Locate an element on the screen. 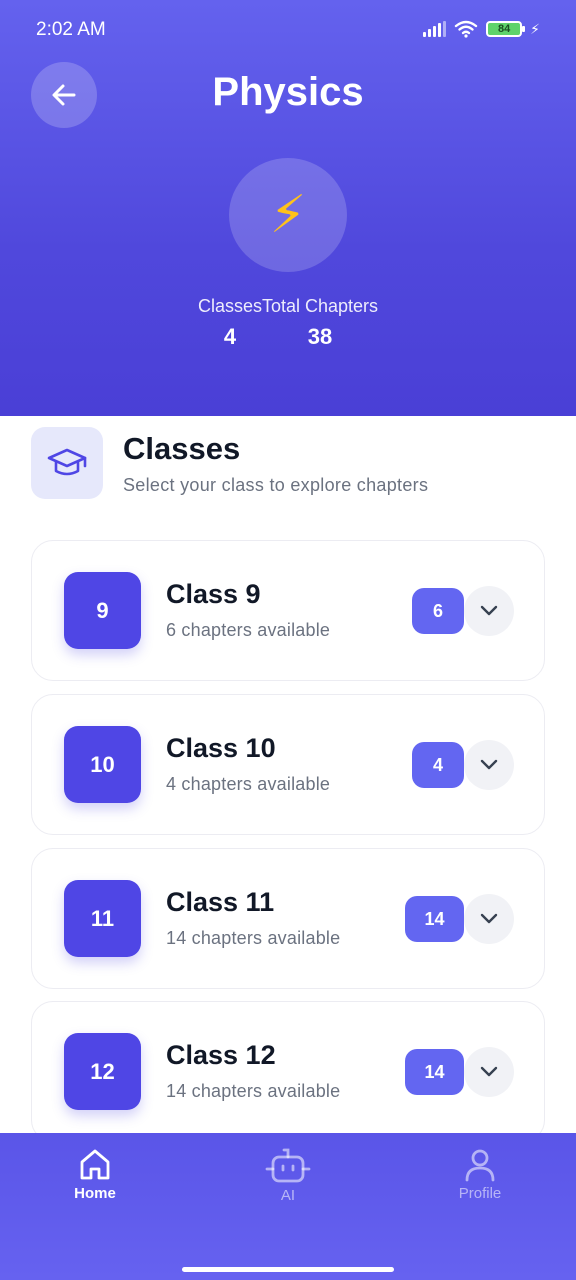  stats: Classes 4 Total Chapters 38 is located at coordinates (288, 322).